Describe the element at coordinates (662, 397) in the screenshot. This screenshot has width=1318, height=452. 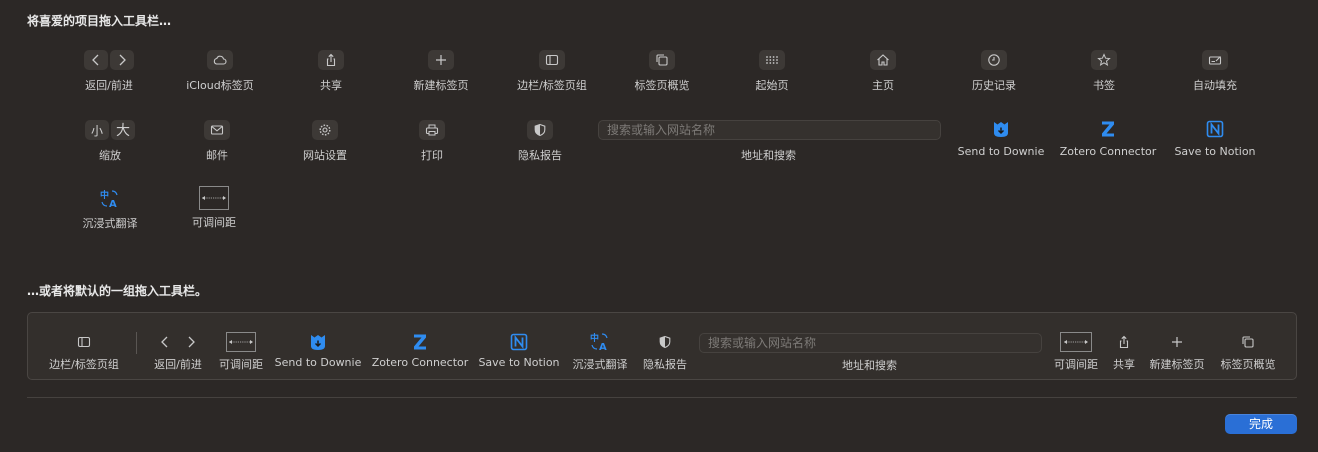
I see `footer-divider` at that location.